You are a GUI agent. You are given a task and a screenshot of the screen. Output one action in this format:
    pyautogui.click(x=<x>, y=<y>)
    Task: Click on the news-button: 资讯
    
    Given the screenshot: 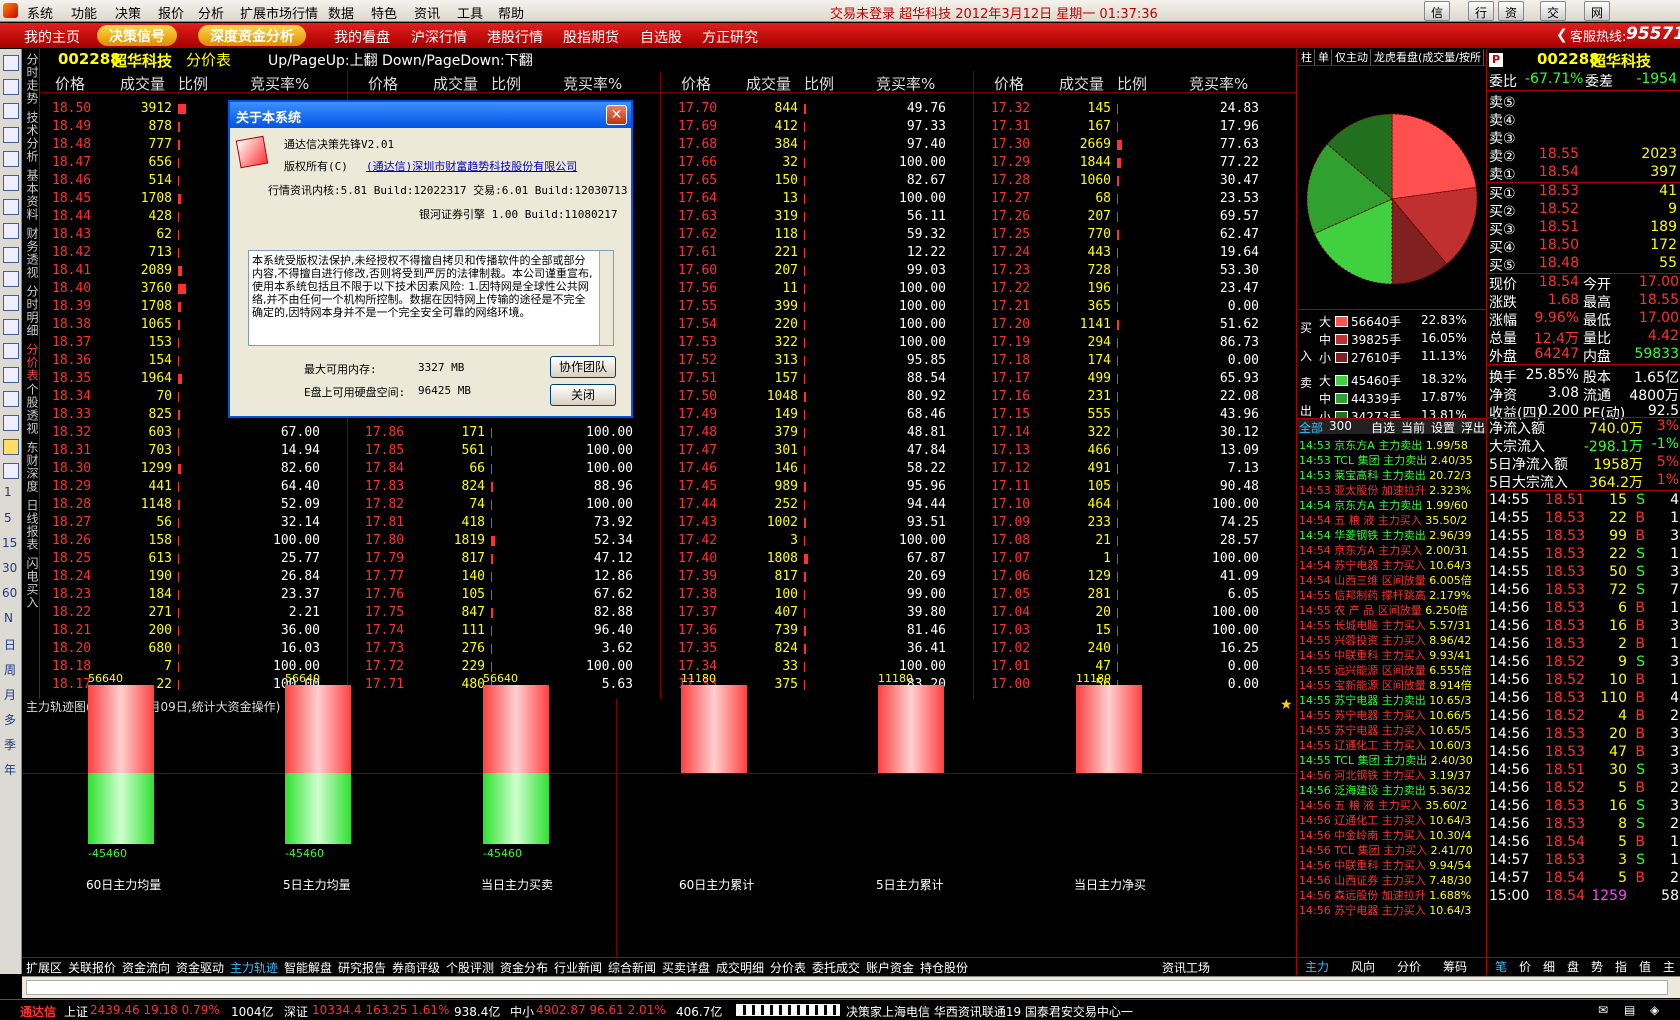 What is the action you would take?
    pyautogui.click(x=1511, y=19)
    